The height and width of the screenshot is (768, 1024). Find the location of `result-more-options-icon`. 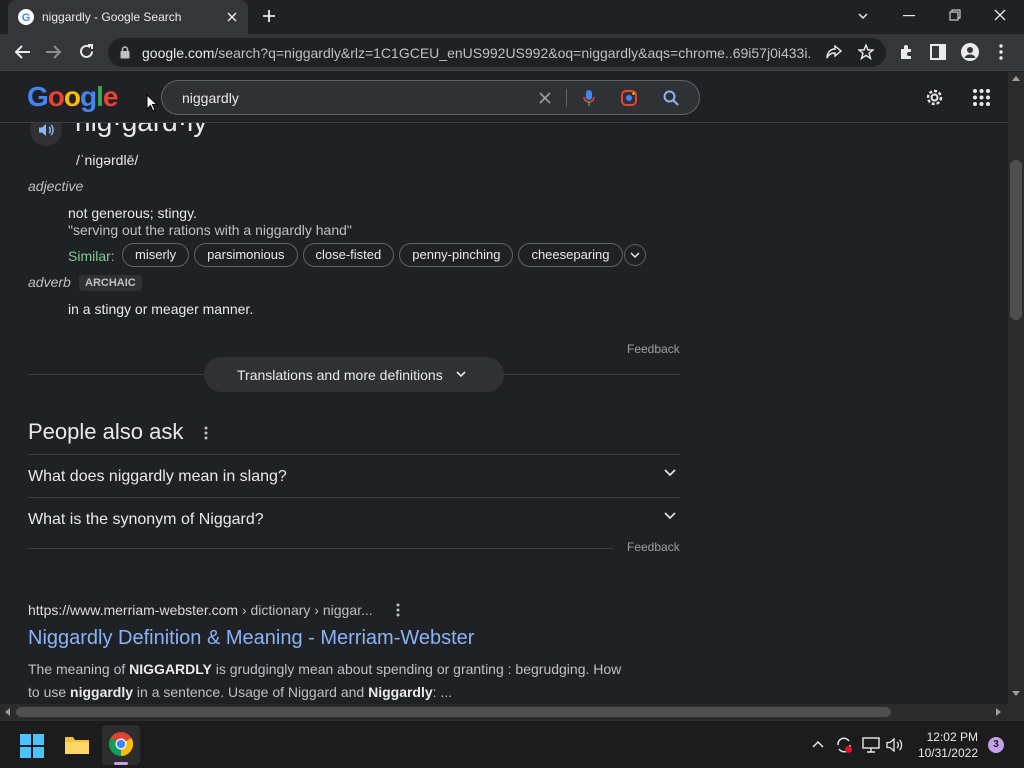

result-more-options-icon is located at coordinates (398, 610).